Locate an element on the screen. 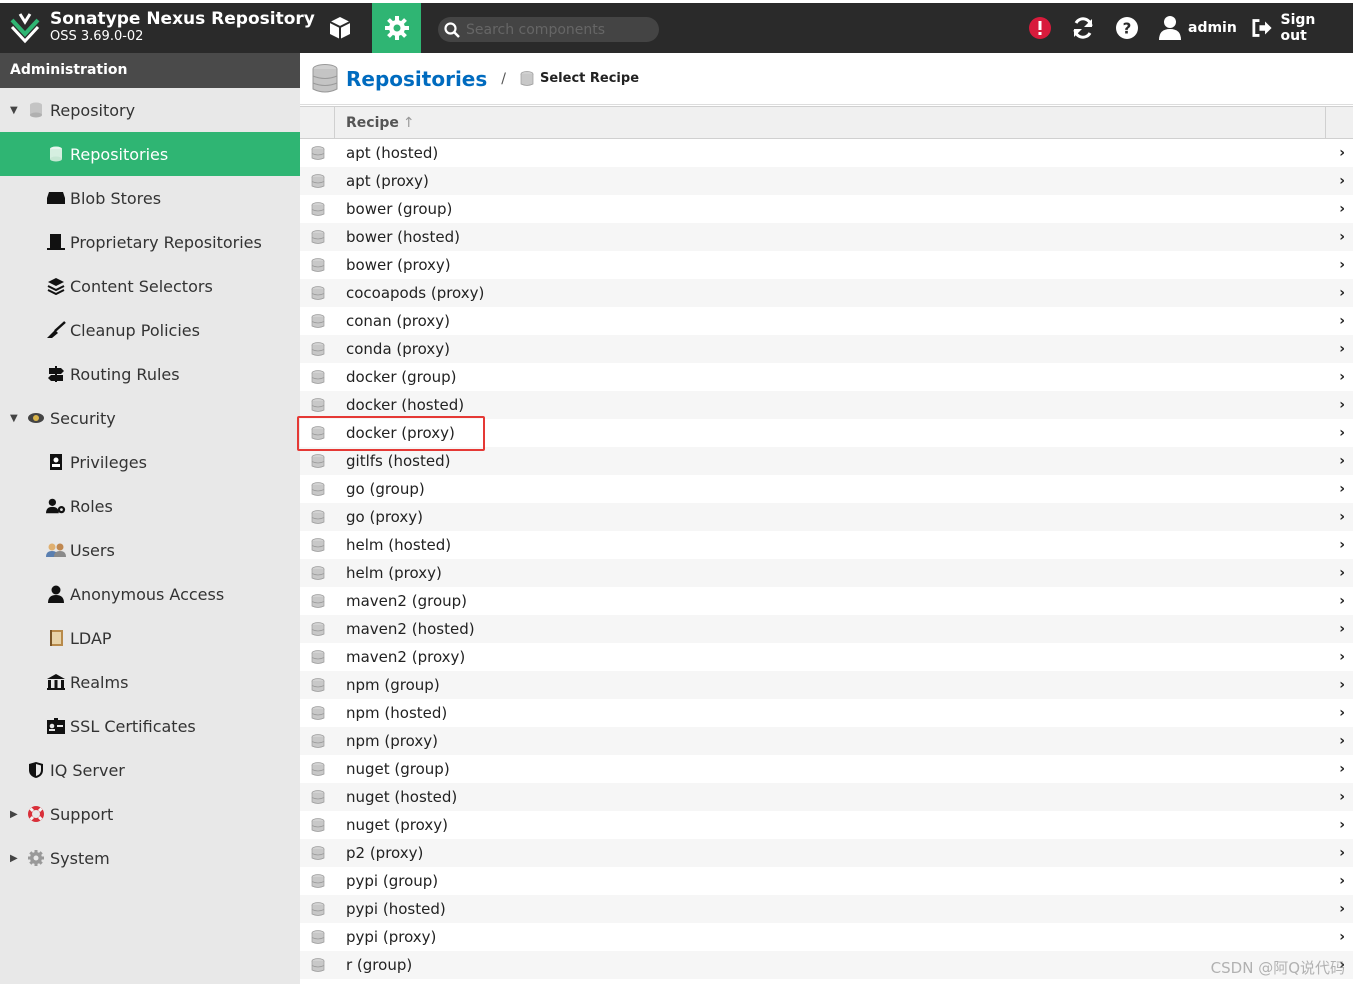 The height and width of the screenshot is (984, 1353). sidebar-item-iq-server: IQ Server is located at coordinates (150, 770).